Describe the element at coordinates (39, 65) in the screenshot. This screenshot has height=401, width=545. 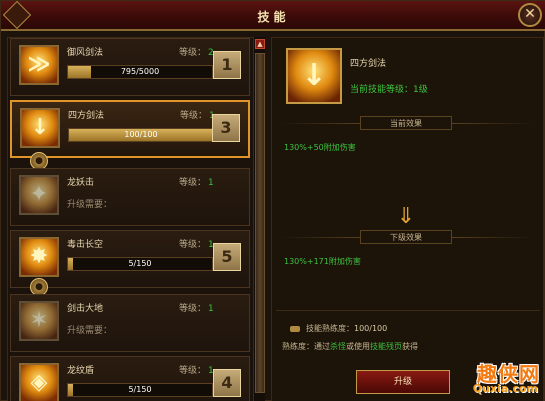
I see `yufeng-skill-icon: ≫` at that location.